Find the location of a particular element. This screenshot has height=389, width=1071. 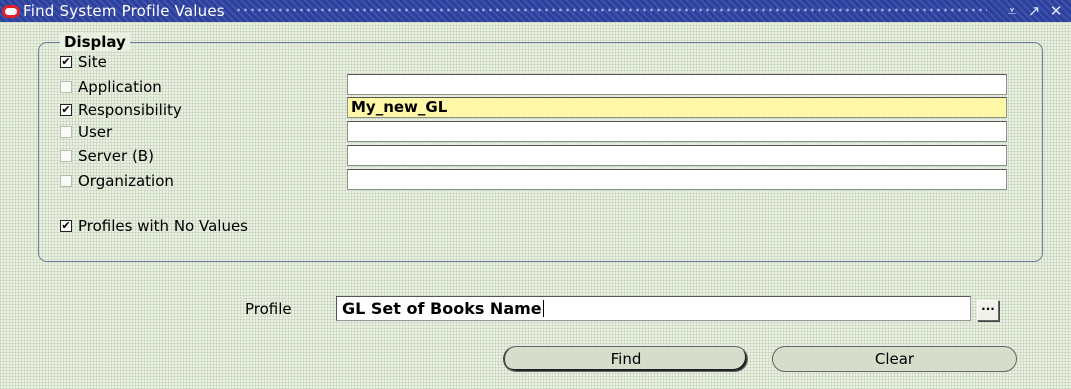

organization-field is located at coordinates (677, 179).